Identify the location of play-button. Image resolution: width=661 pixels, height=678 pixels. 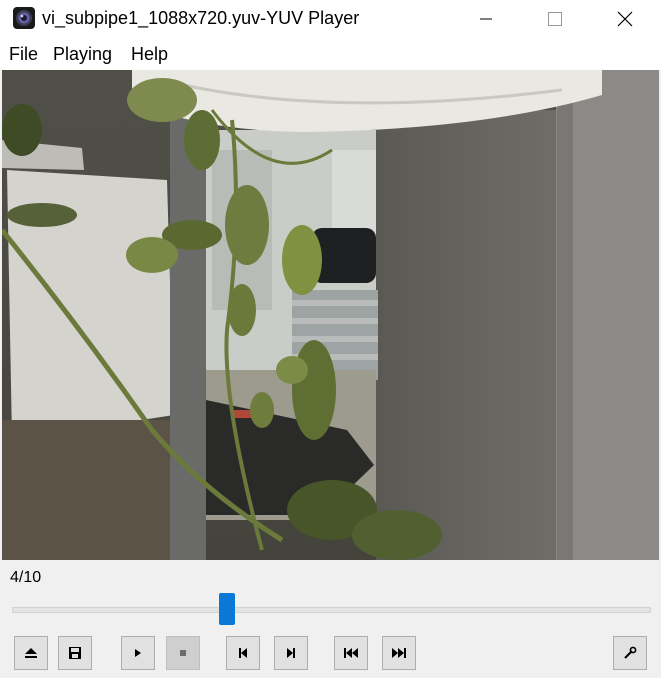
(138, 653).